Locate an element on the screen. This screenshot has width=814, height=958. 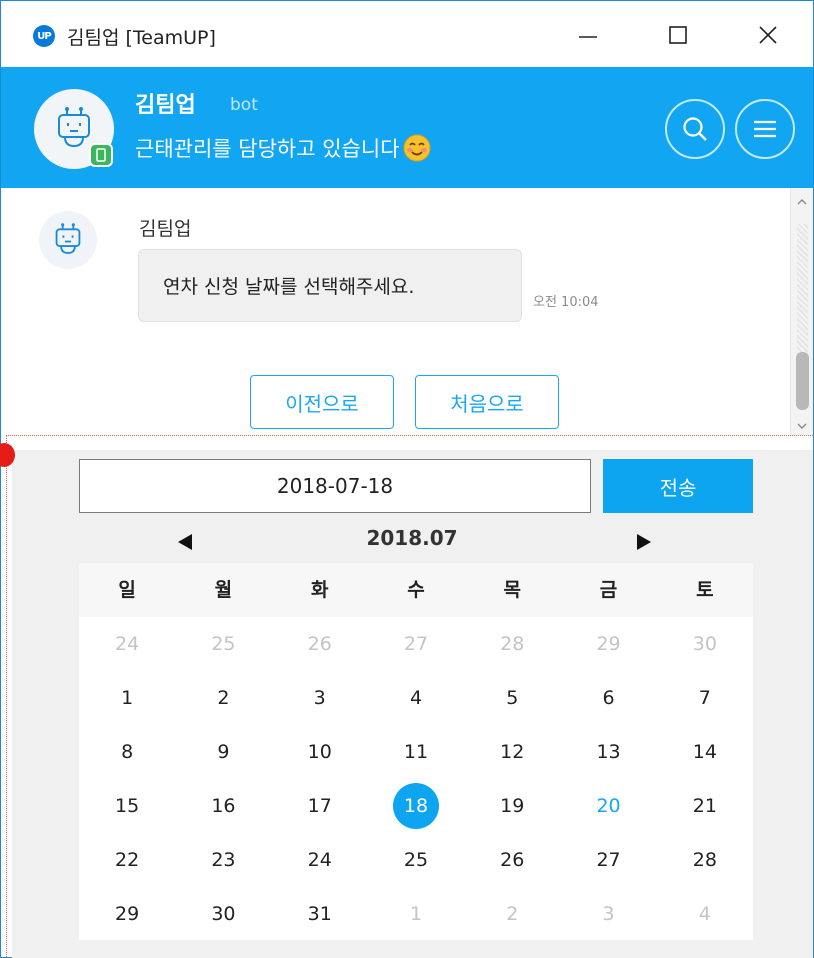
day-number: 7 is located at coordinates (704, 698).